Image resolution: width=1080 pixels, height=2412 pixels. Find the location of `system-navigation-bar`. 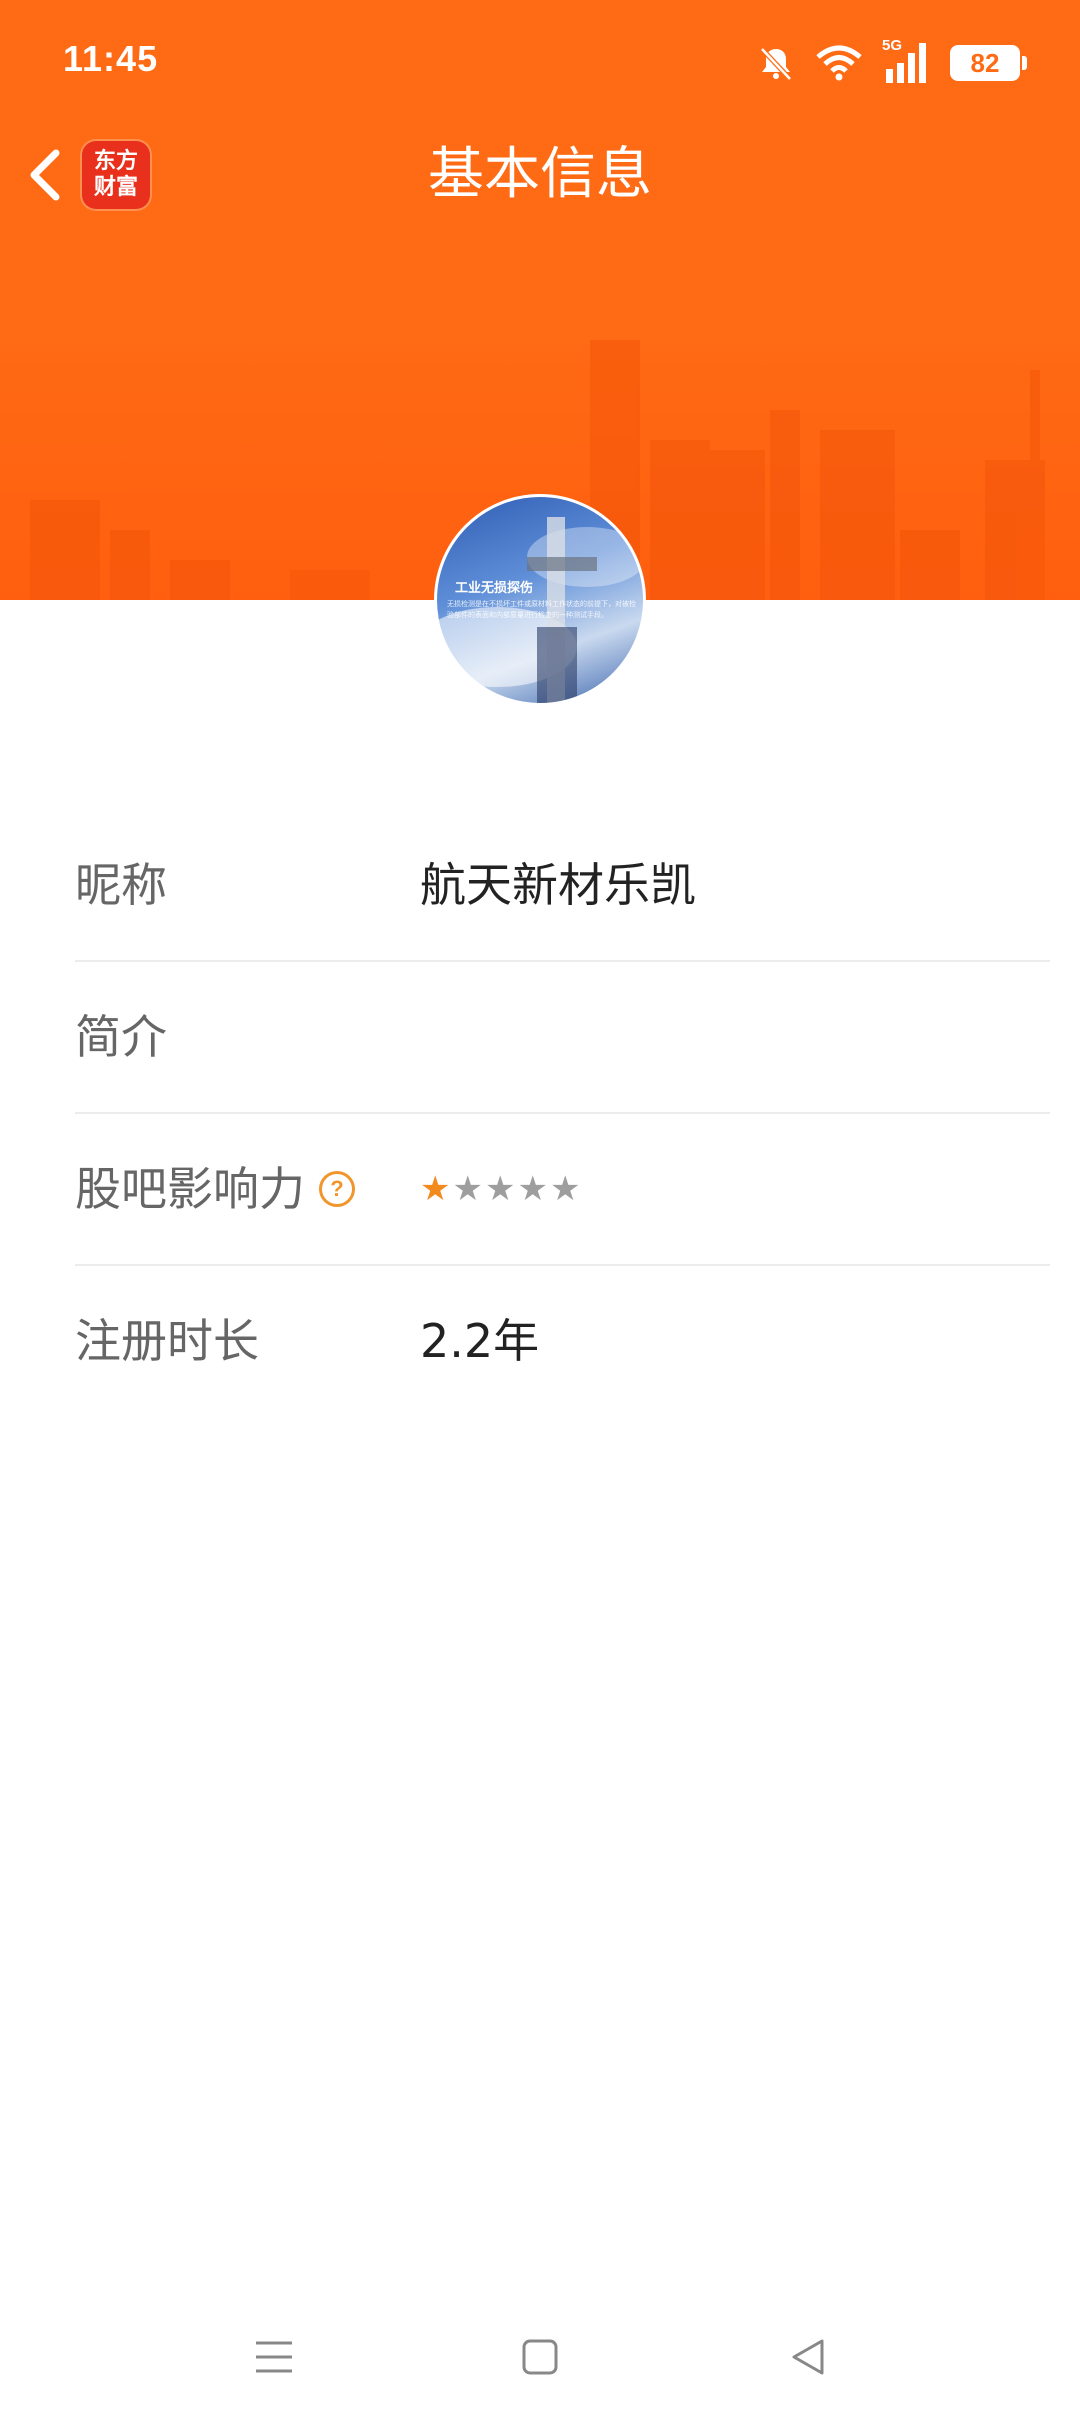

system-navigation-bar is located at coordinates (540, 2352).